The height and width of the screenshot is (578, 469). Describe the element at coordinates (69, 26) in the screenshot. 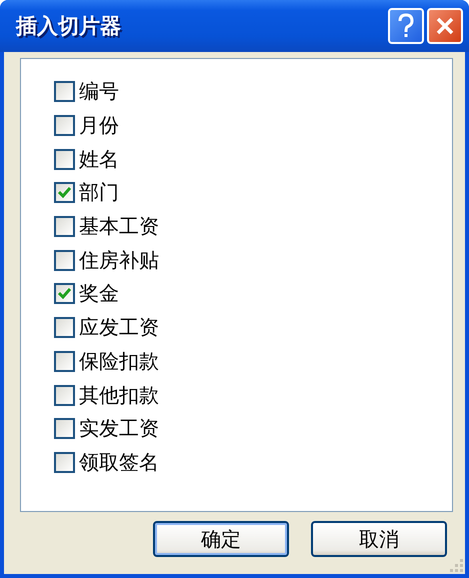

I see `window-title: 插入切片器` at that location.